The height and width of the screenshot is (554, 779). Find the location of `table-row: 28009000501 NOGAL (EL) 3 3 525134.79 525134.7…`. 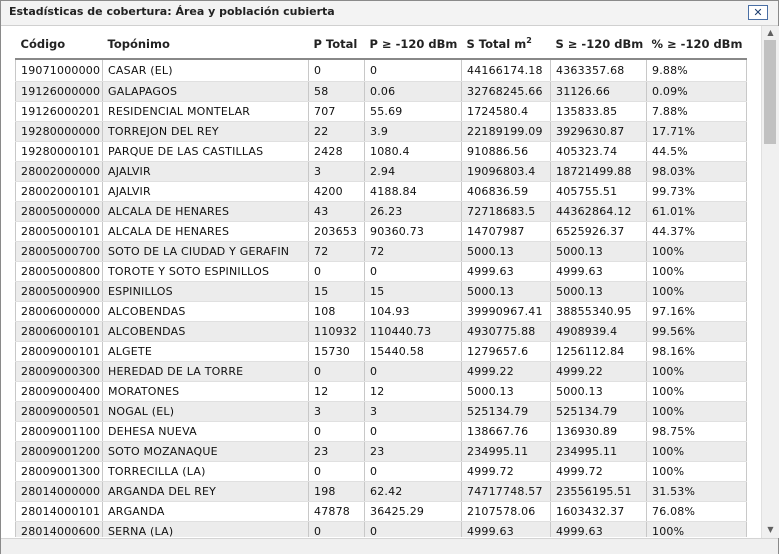

table-row: 28009000501 NOGAL (EL) 3 3 525134.79 525134.7… is located at coordinates (381, 411).